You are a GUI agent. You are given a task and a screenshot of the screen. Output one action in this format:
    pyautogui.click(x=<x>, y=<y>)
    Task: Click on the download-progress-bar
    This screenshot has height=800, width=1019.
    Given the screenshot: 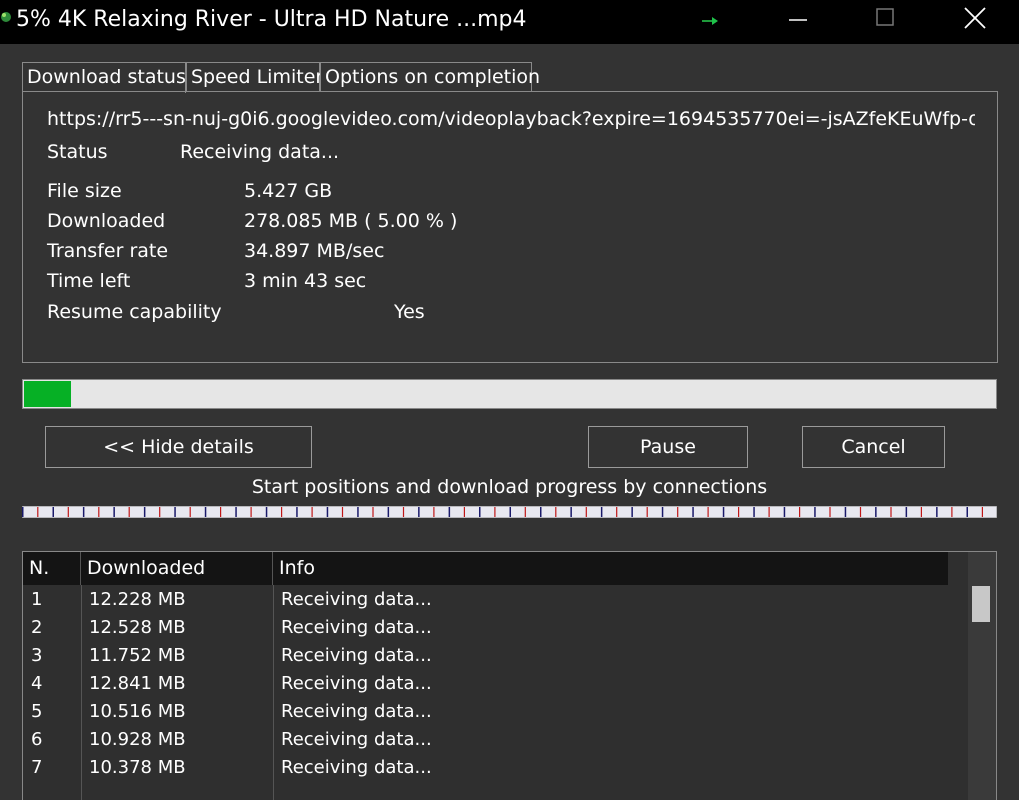 What is the action you would take?
    pyautogui.click(x=509, y=394)
    